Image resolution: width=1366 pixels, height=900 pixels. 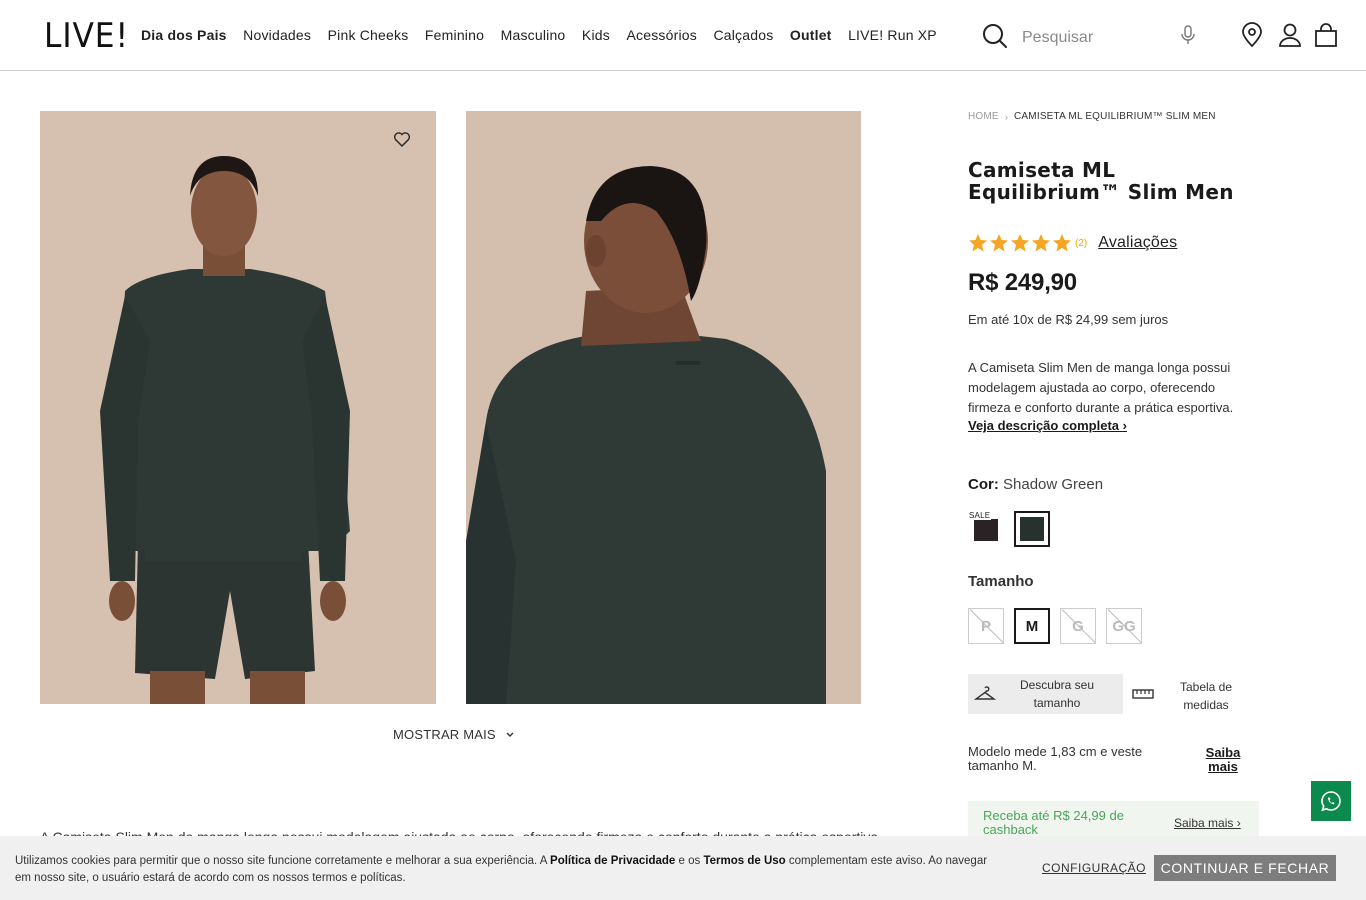 I want to click on product-title: Camiseta ML Equilibrium™ Slim Men, so click(x=1101, y=181).